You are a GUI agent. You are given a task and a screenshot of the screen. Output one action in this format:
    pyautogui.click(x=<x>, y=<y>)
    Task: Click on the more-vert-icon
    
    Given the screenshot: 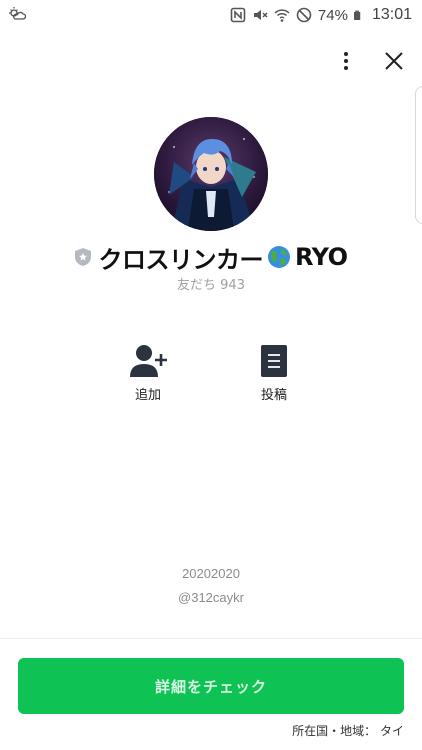 What is the action you would take?
    pyautogui.click(x=346, y=61)
    